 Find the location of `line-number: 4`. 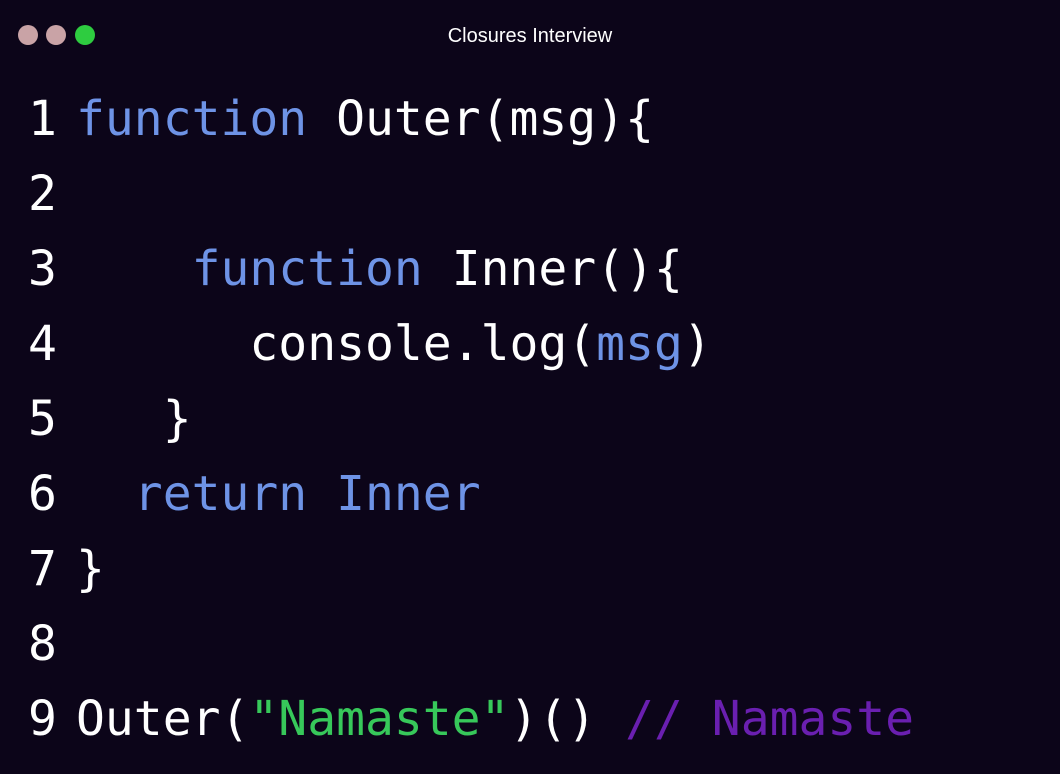

line-number: 4 is located at coordinates (42, 344).